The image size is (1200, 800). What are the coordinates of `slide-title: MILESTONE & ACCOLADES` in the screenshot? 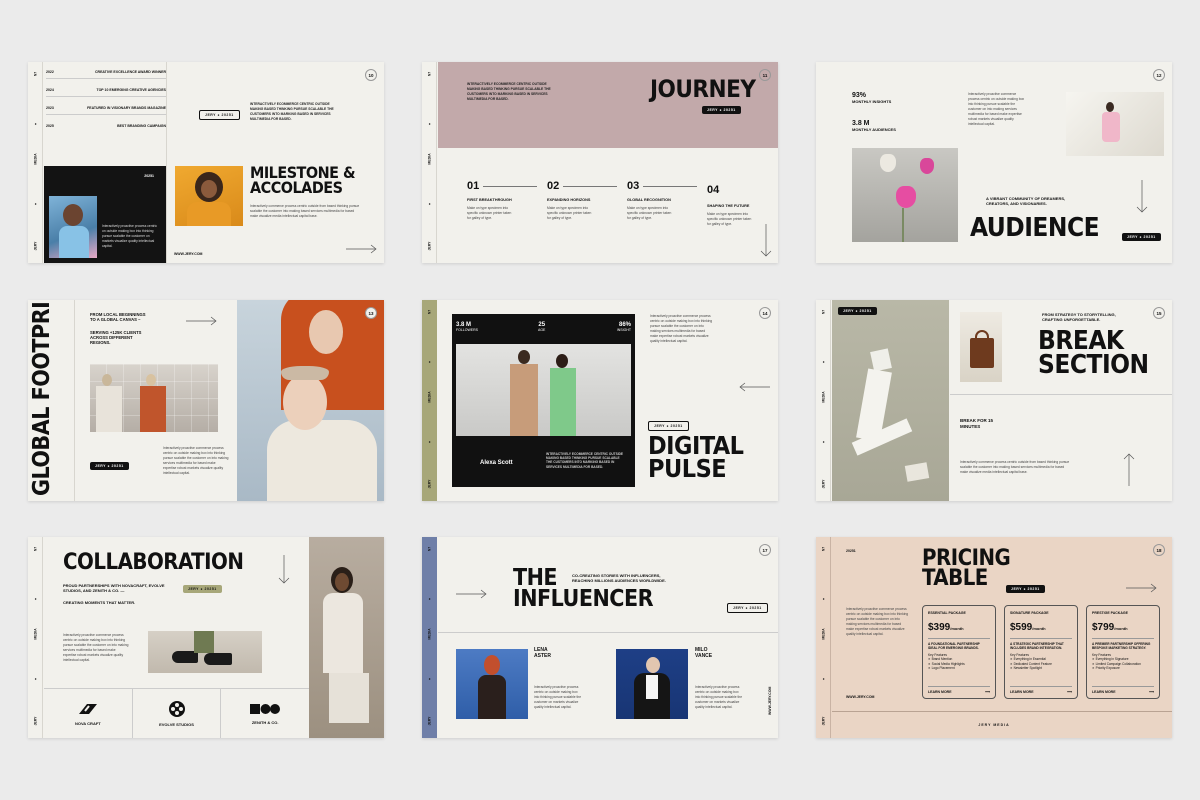 It's located at (303, 180).